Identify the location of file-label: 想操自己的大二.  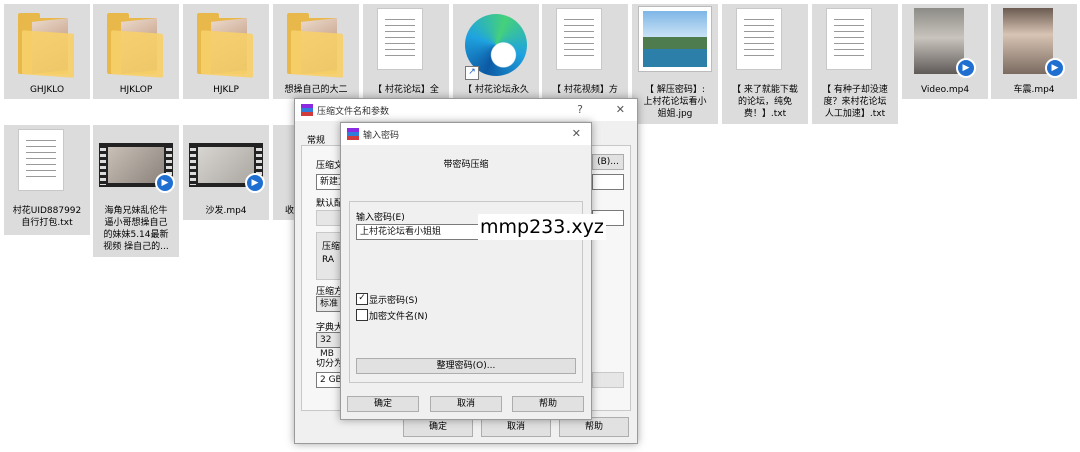
(316, 90).